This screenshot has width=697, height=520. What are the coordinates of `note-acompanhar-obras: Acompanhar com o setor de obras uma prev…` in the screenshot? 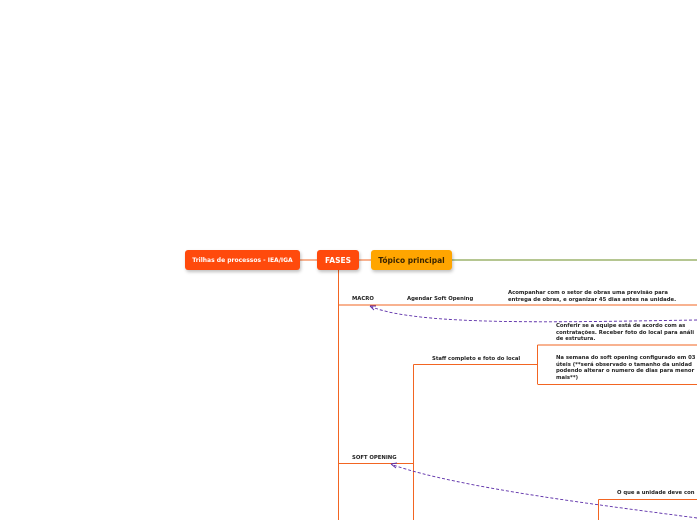 It's located at (592, 296).